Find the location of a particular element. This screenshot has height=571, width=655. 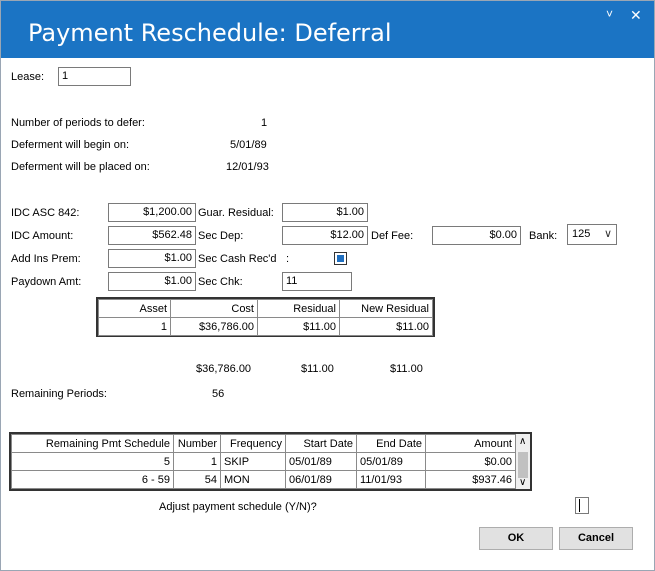

cell-frequency: SKIP is located at coordinates (253, 461).